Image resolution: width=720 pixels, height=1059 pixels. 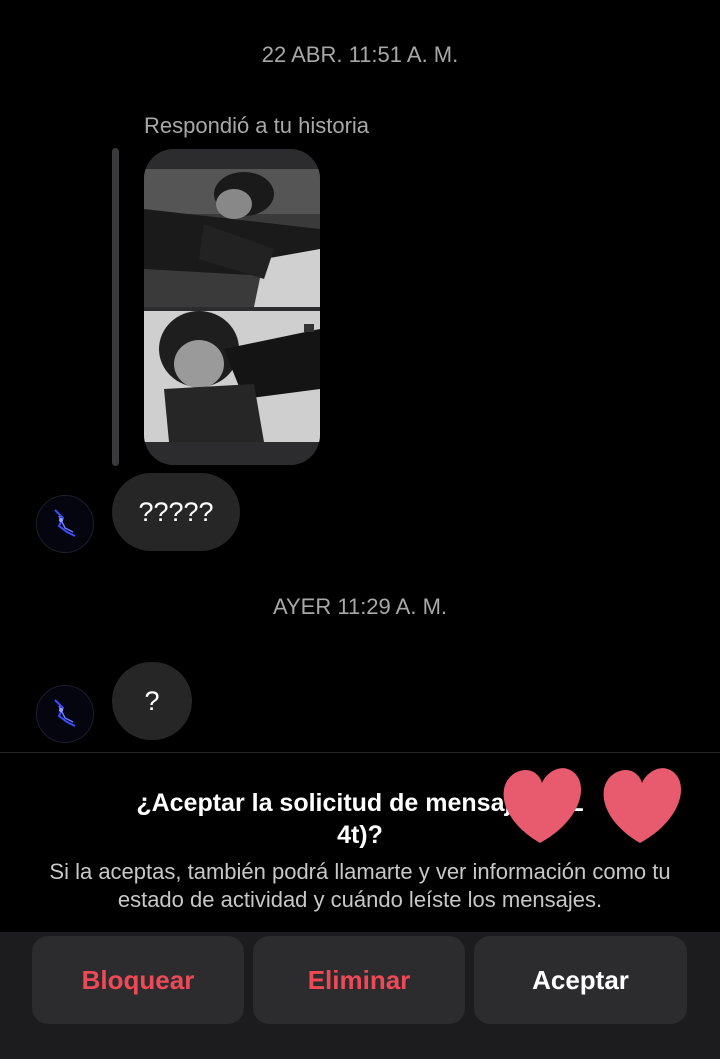 What do you see at coordinates (359, 980) in the screenshot?
I see `delete-button: Eliminar` at bounding box center [359, 980].